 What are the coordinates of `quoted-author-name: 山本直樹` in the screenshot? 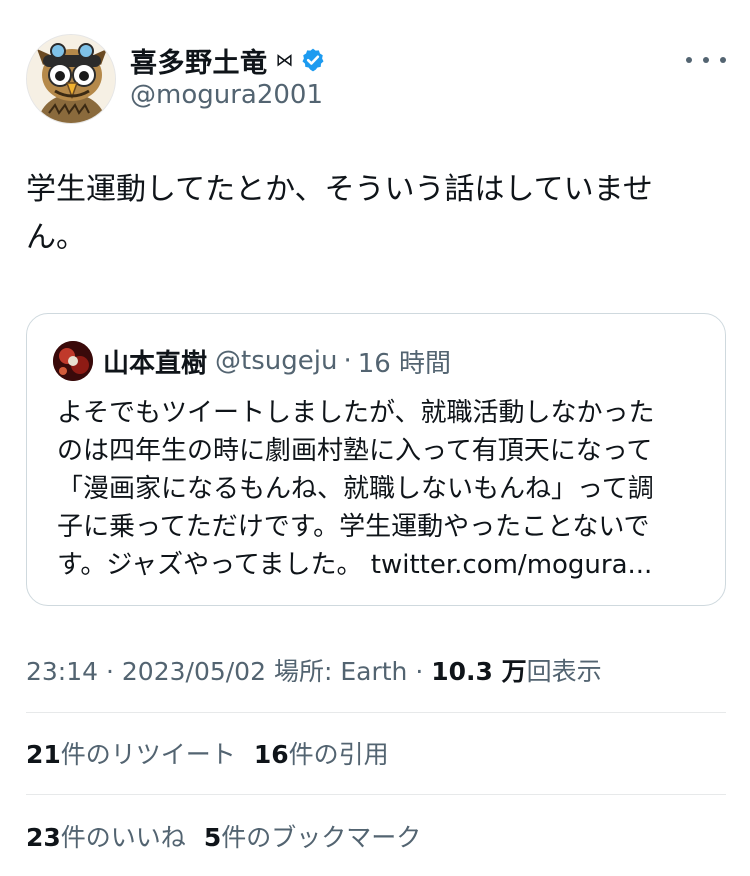 It's located at (155, 363).